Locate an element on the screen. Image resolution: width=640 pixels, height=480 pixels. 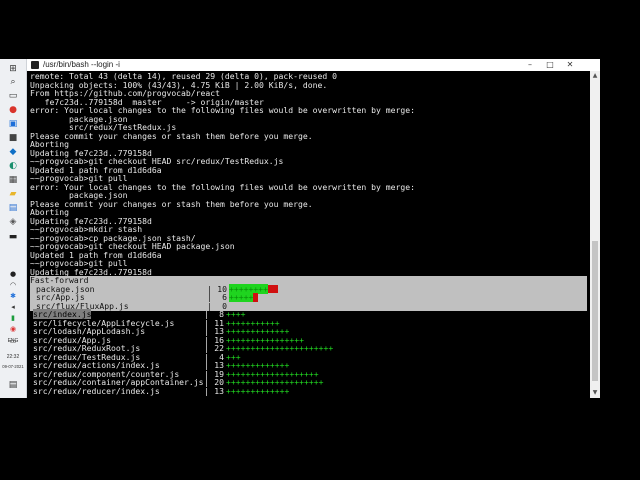
diffstat-deletions: -- is located at coordinates (272, 288).